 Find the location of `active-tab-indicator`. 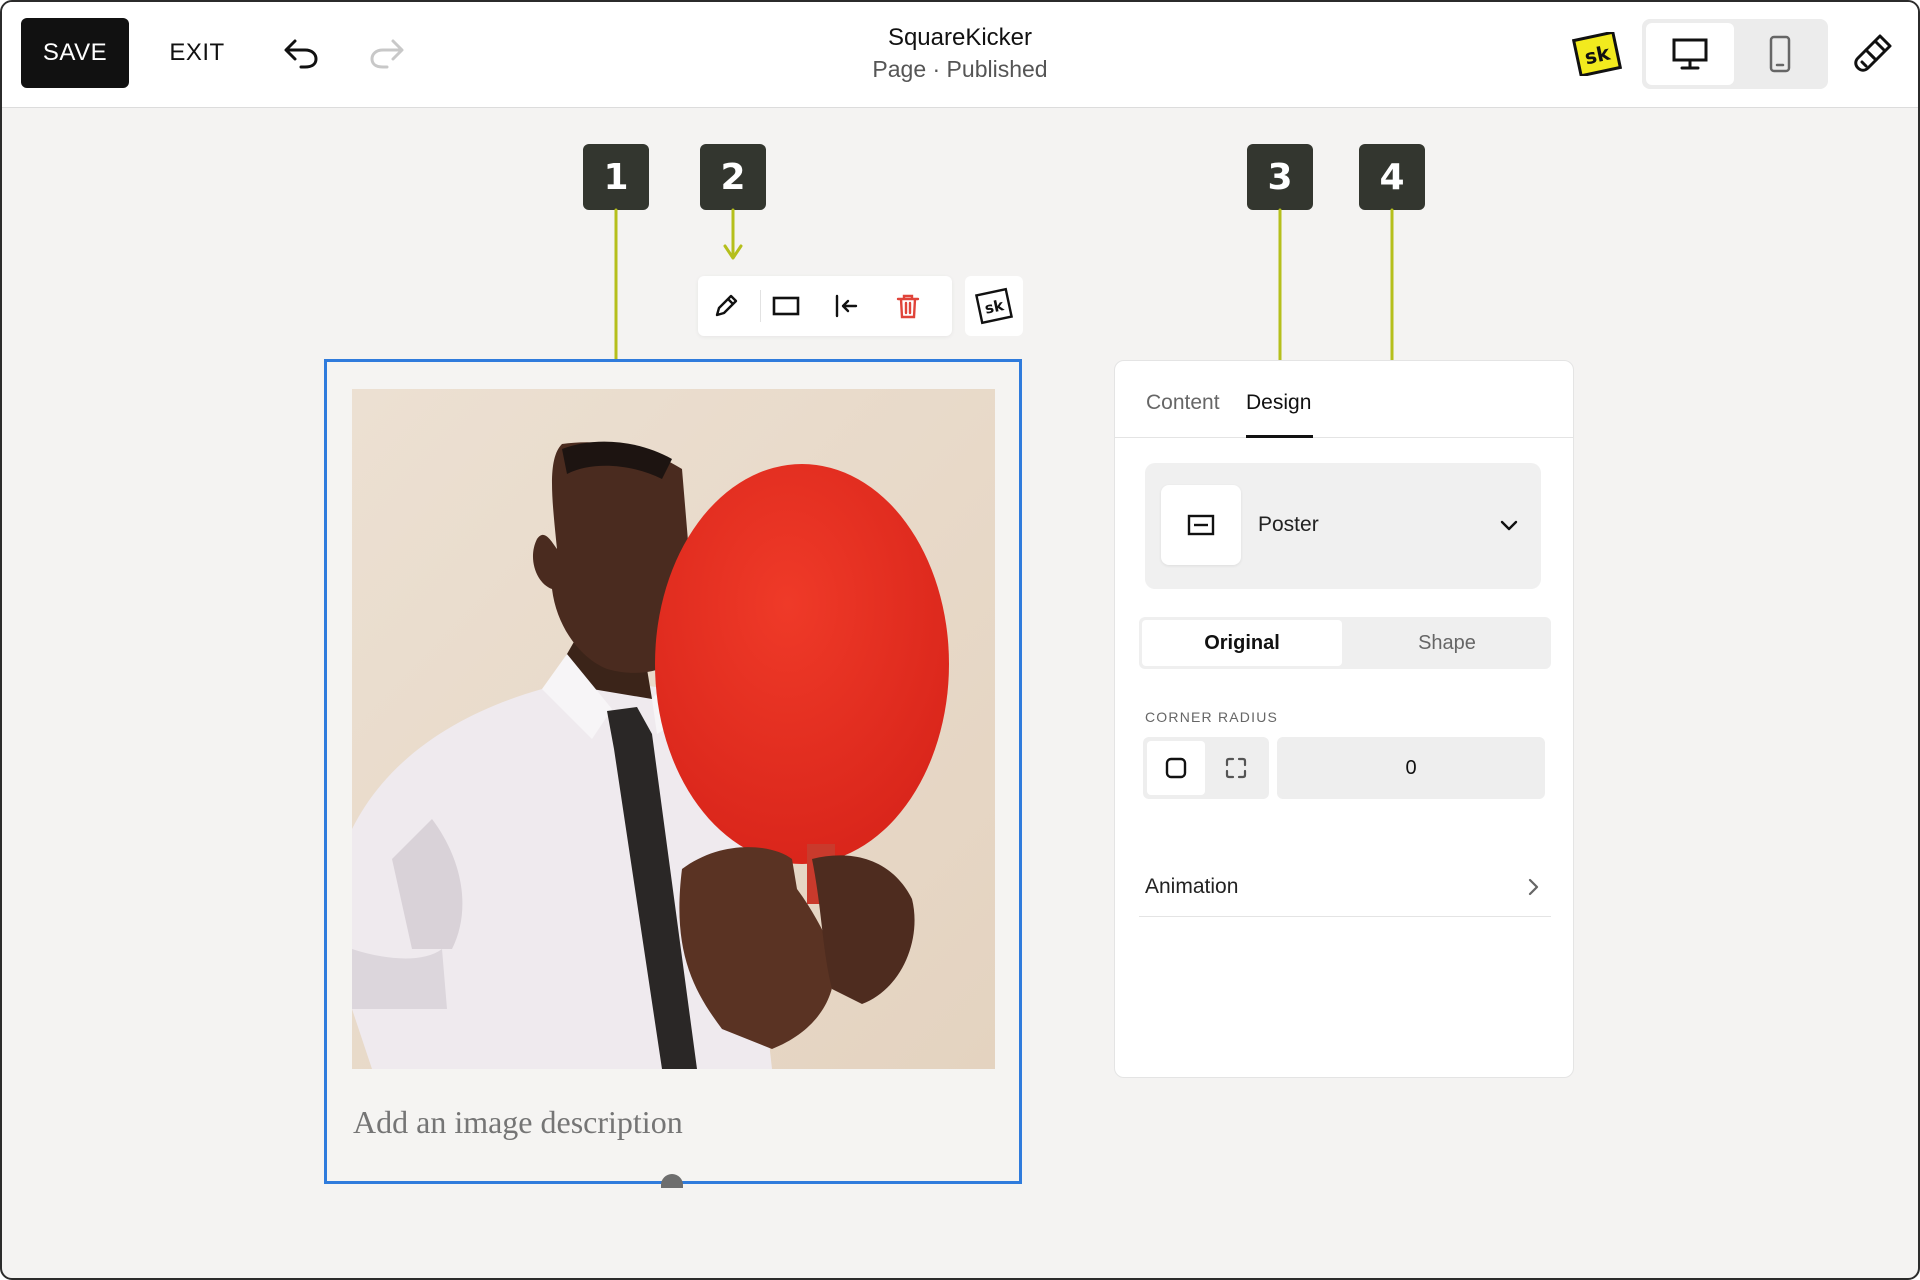

active-tab-indicator is located at coordinates (1279, 436).